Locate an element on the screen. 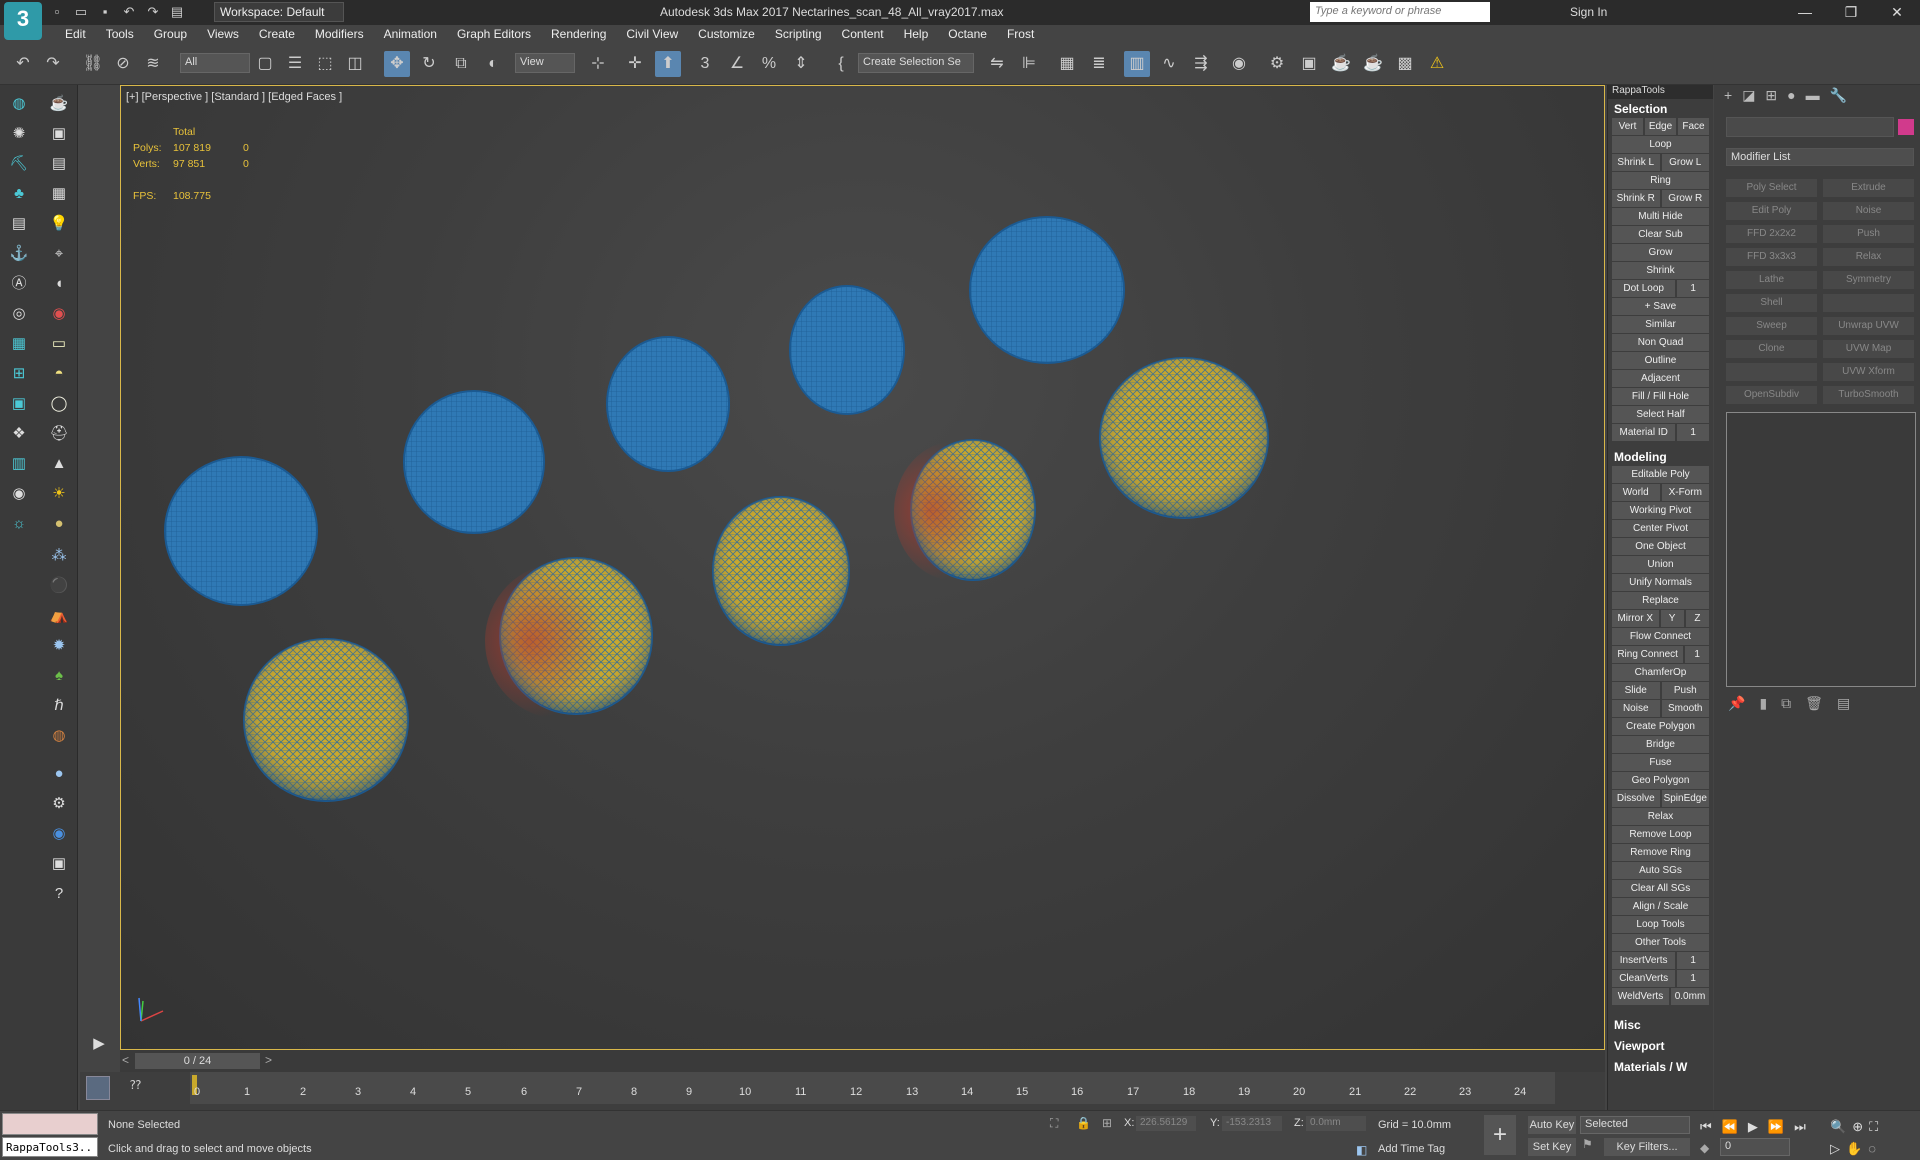 This screenshot has width=1920, height=1160. pan-icon: ✋ is located at coordinates (1854, 1149).